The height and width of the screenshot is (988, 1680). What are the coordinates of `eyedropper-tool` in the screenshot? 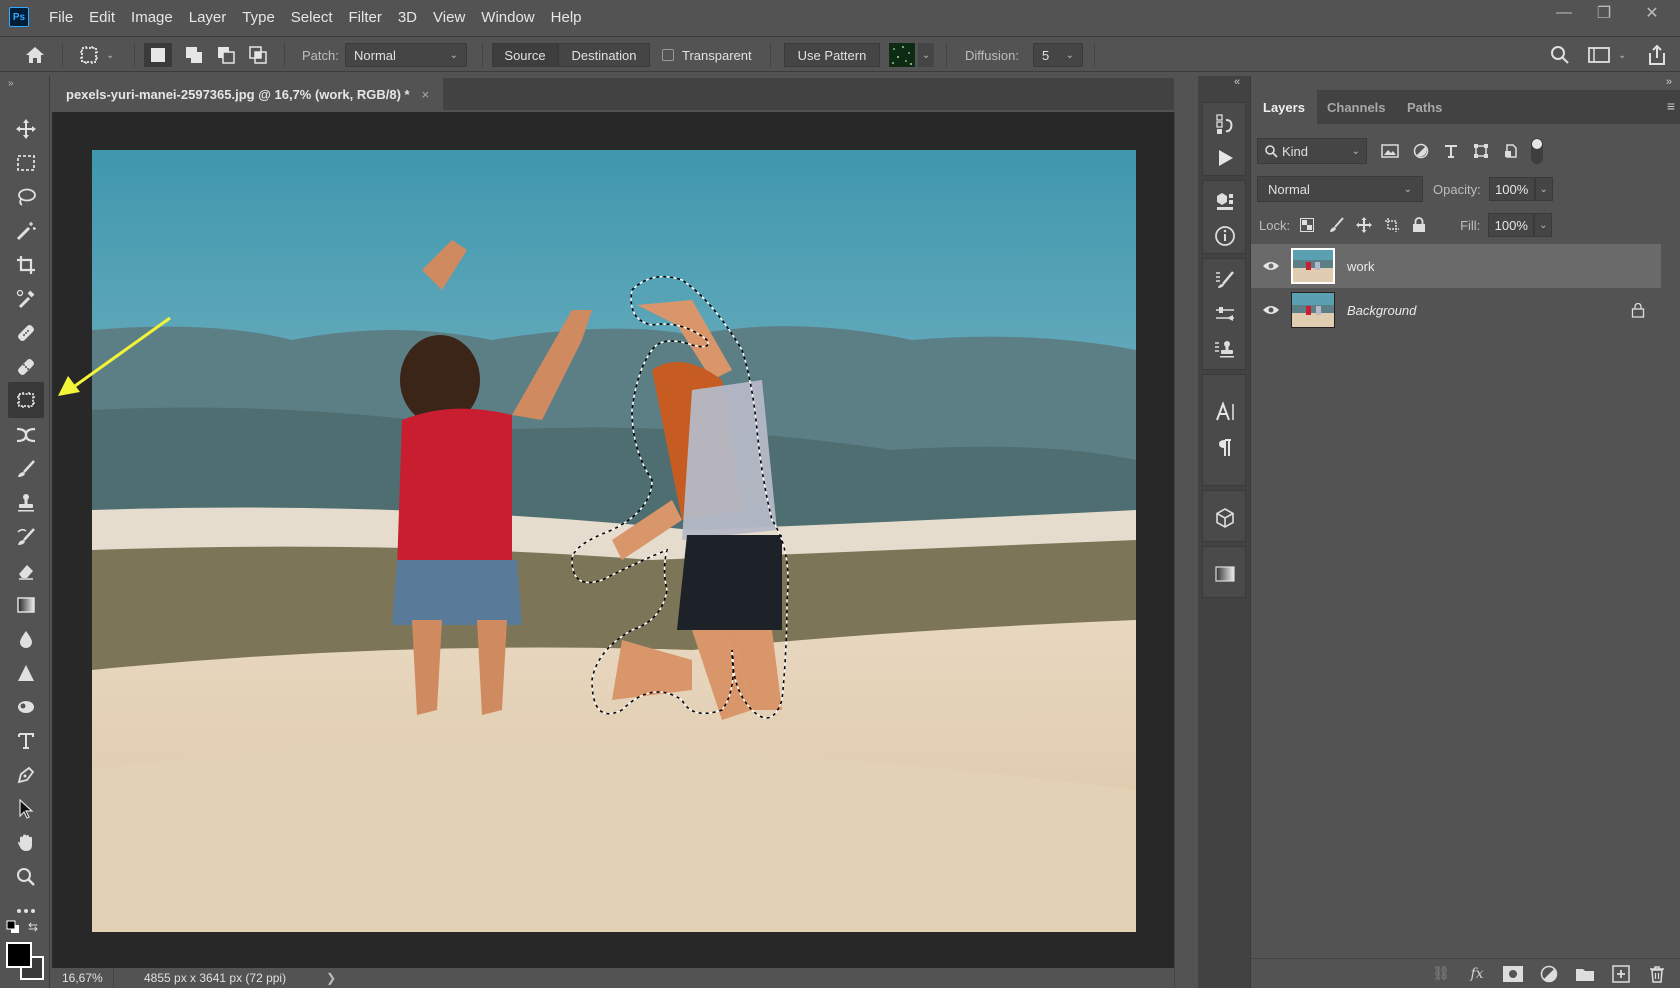 It's located at (26, 299).